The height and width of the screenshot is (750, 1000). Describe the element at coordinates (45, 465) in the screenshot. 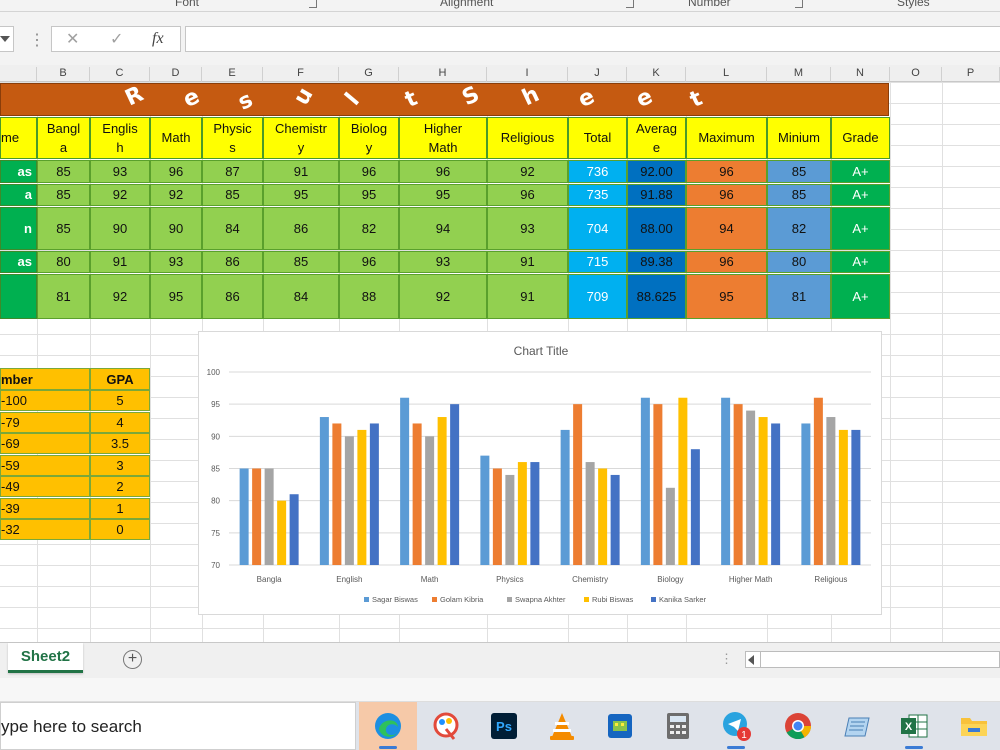

I see `gpa-range-cell: -59` at that location.